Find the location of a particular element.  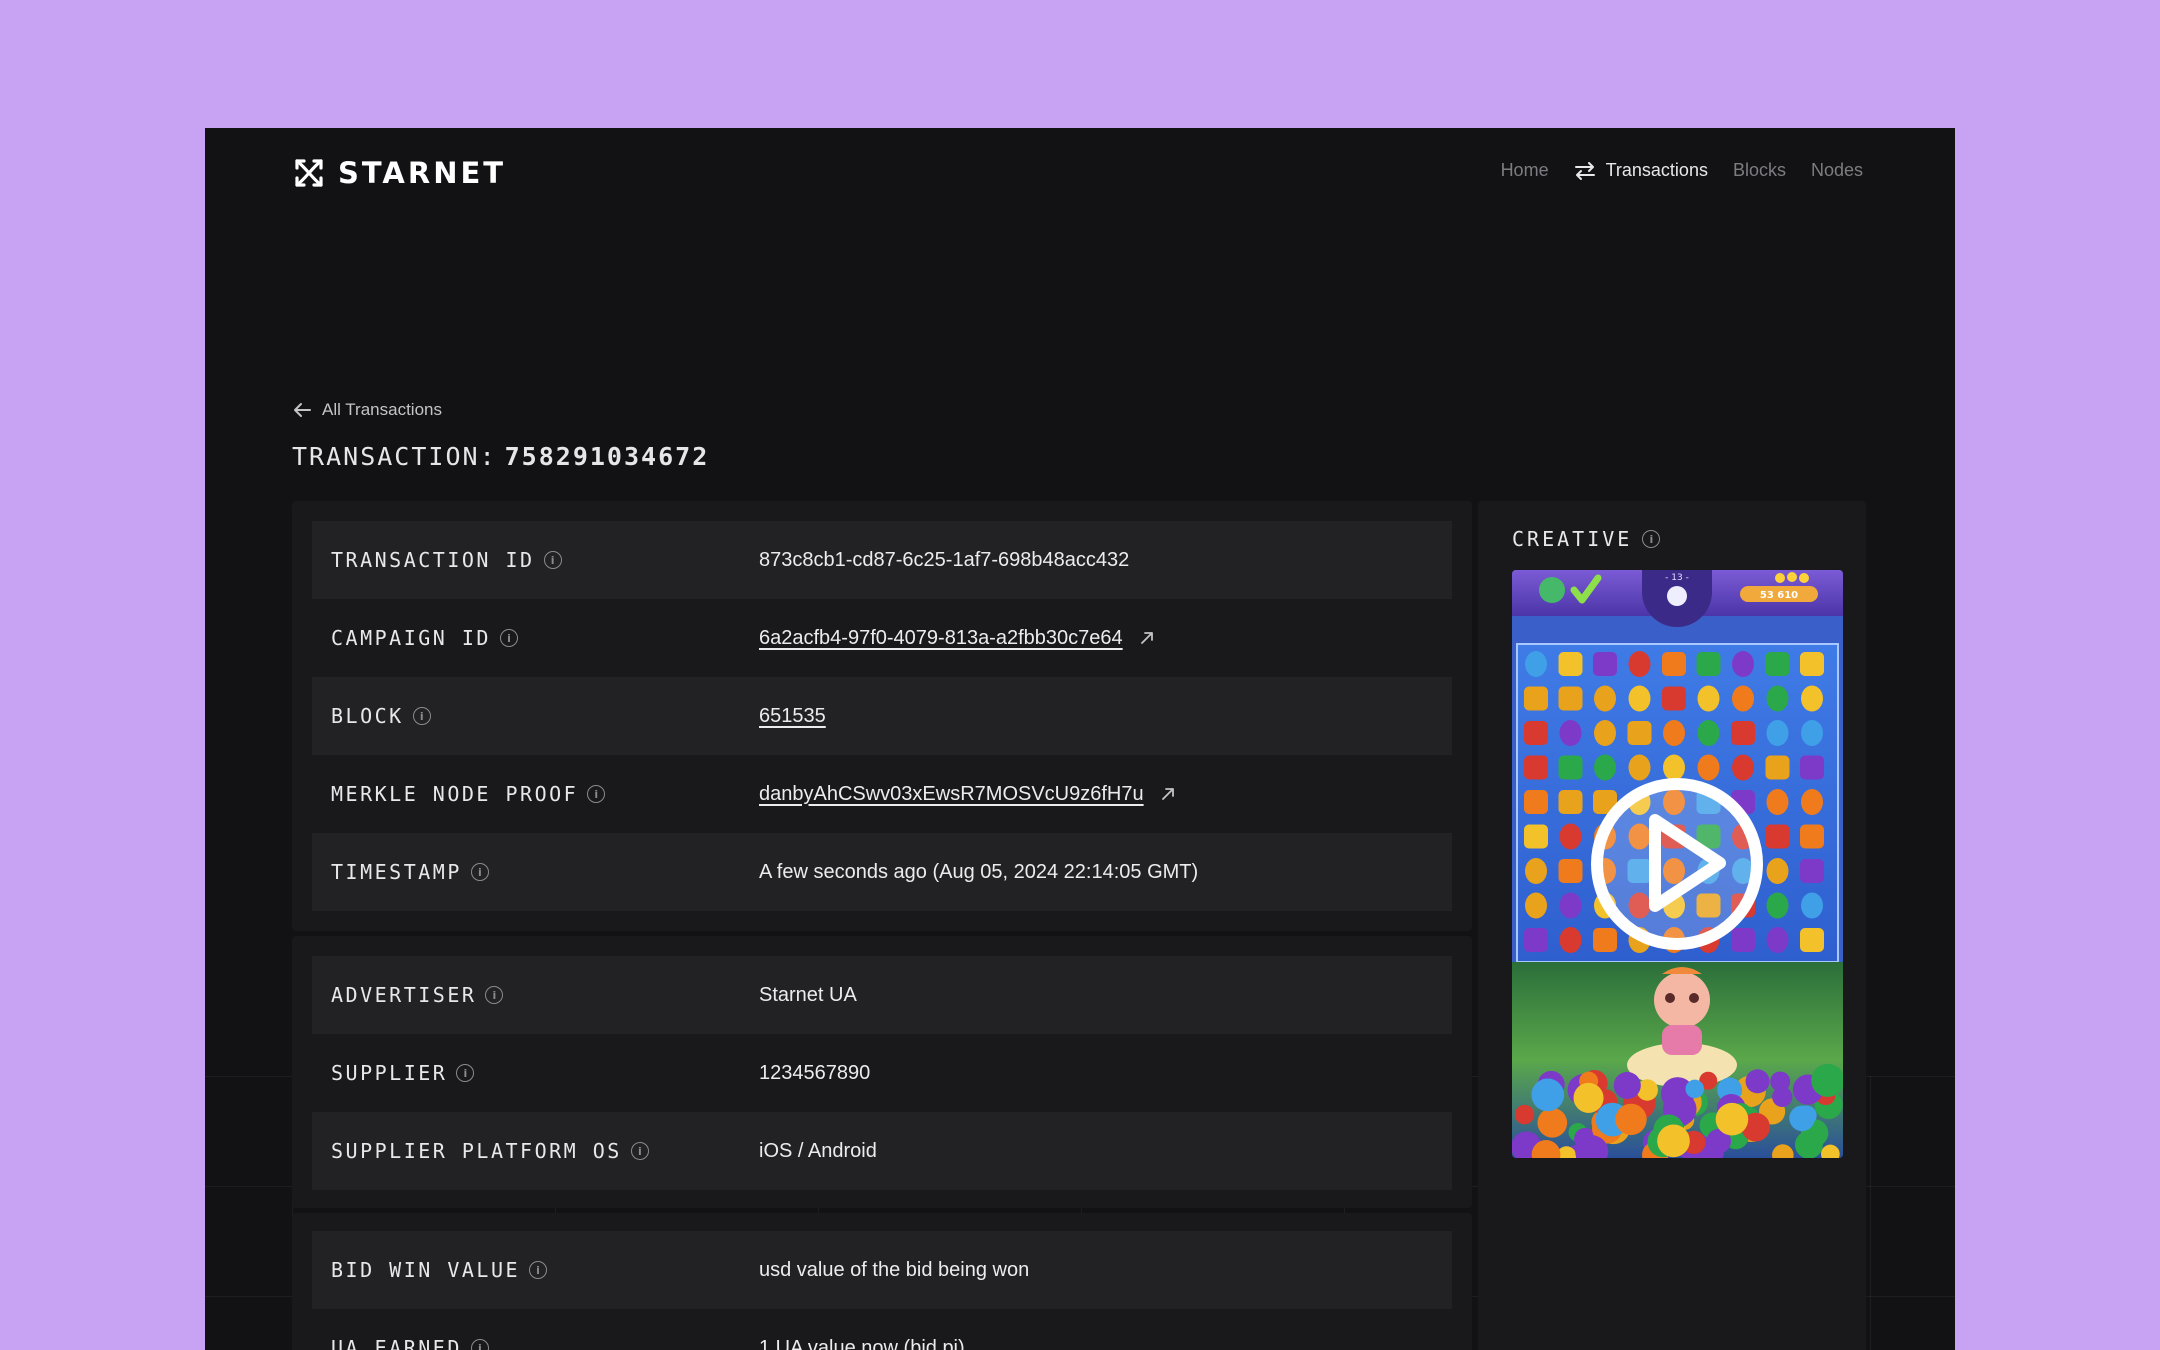

arrows-swap-icon is located at coordinates (1584, 170).